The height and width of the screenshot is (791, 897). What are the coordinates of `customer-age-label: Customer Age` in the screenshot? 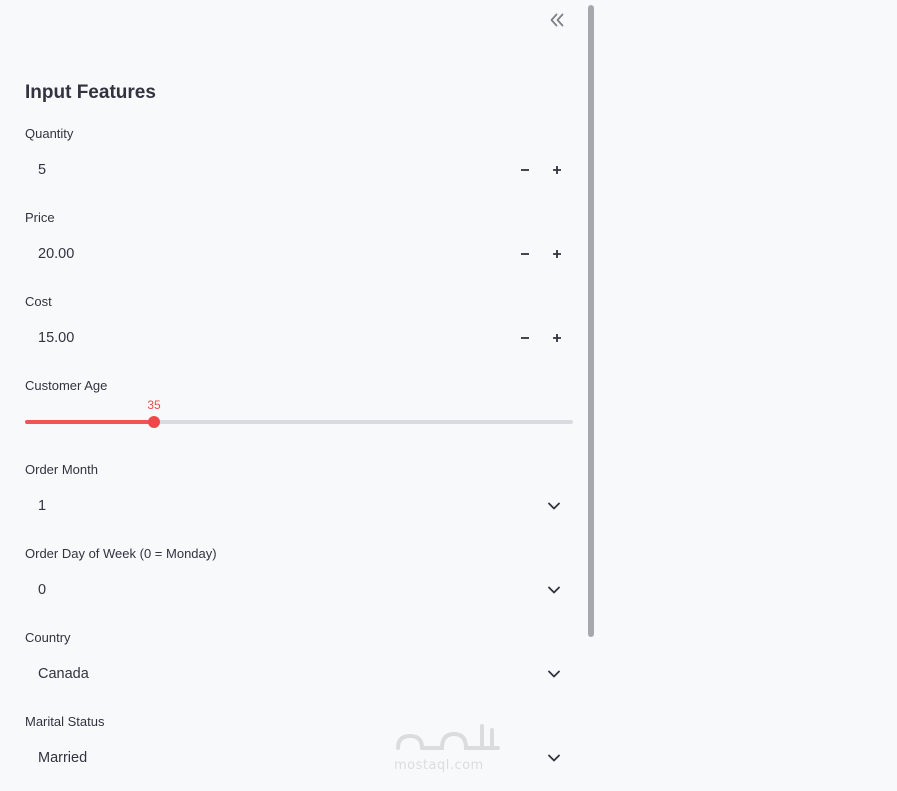 It's located at (66, 385).